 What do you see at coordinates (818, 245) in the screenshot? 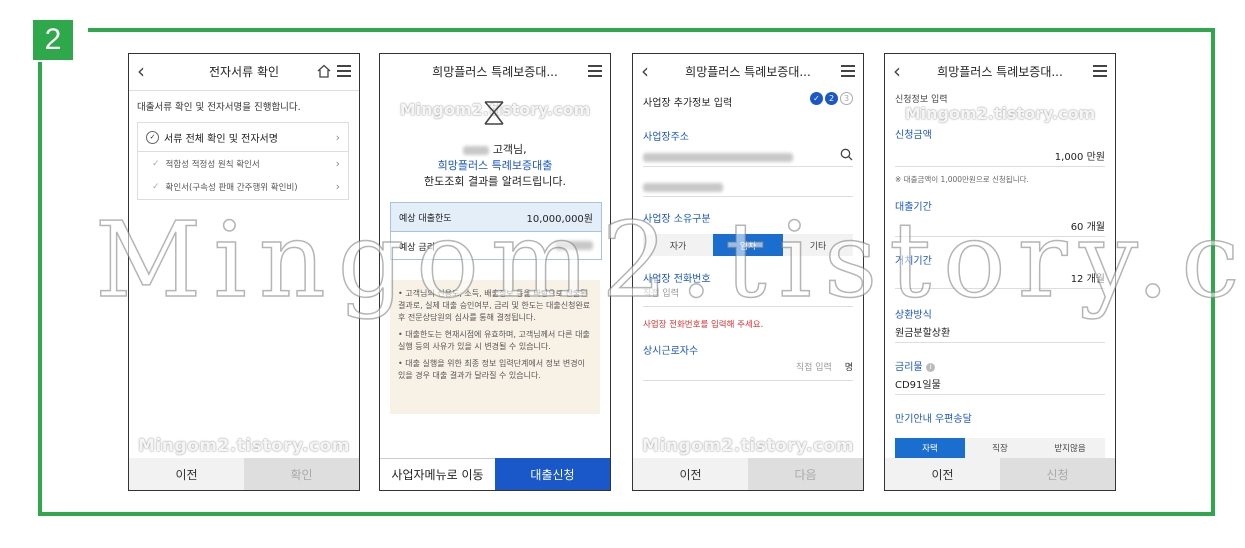
I see `ownership-option-other: 기타` at bounding box center [818, 245].